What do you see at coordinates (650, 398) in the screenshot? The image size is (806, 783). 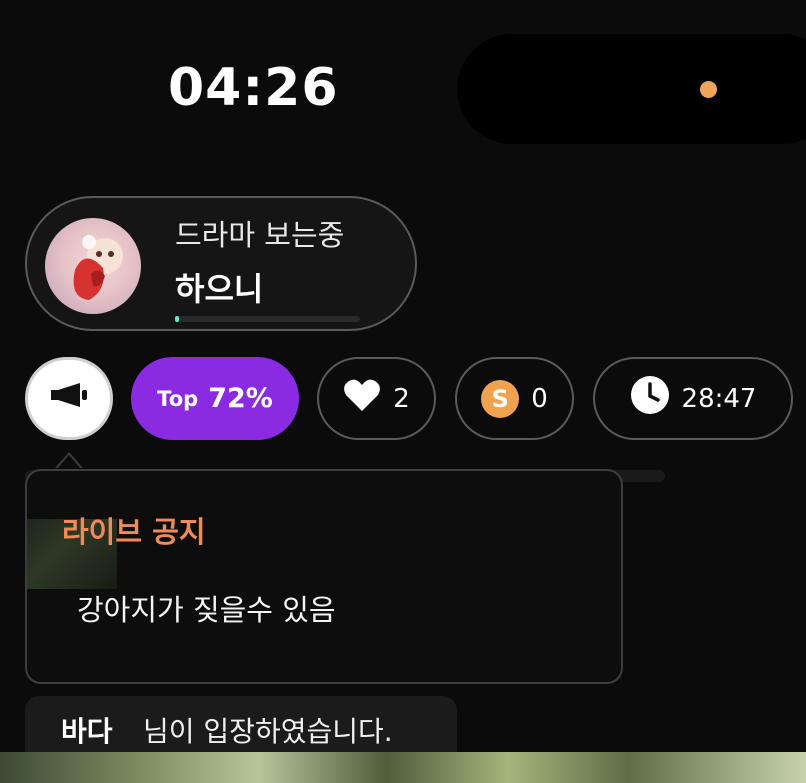 I see `clock-icon` at bounding box center [650, 398].